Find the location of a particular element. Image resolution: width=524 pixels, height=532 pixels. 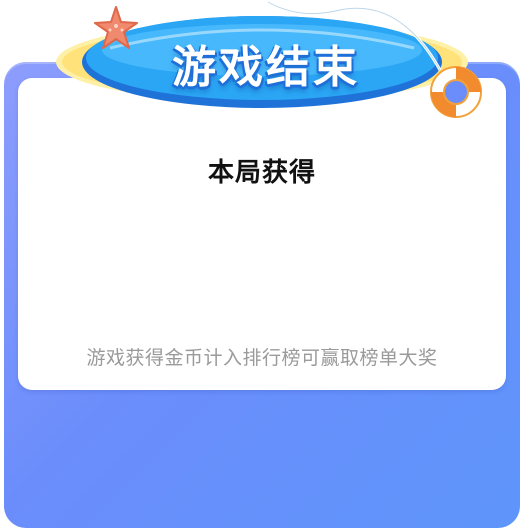

life-ring-icon is located at coordinates (456, 92).